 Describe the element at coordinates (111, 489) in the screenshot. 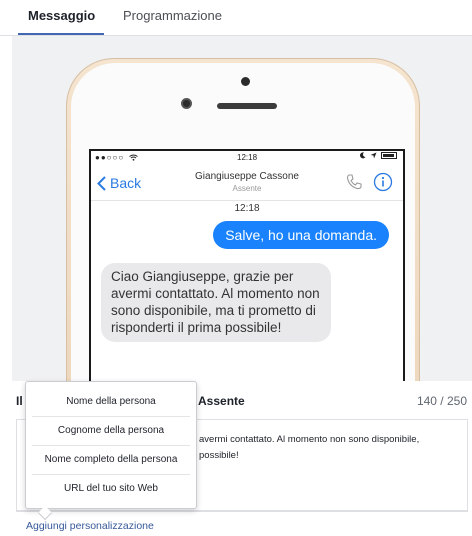

I see `menu-item-website-url: URL del tuo sito Web` at that location.